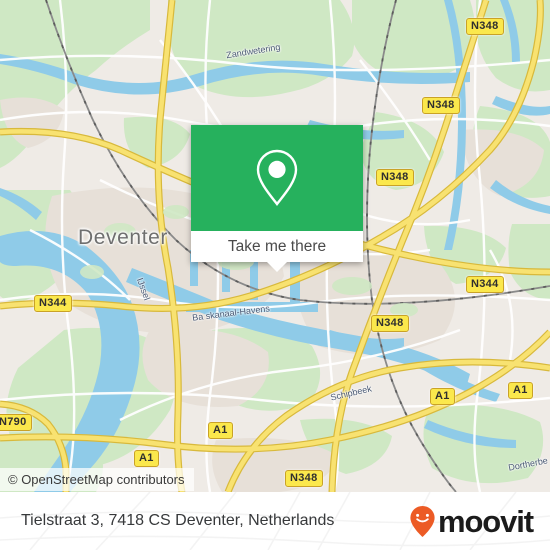  I want to click on map-attribution: © OpenStreetMap contributors, so click(97, 479).